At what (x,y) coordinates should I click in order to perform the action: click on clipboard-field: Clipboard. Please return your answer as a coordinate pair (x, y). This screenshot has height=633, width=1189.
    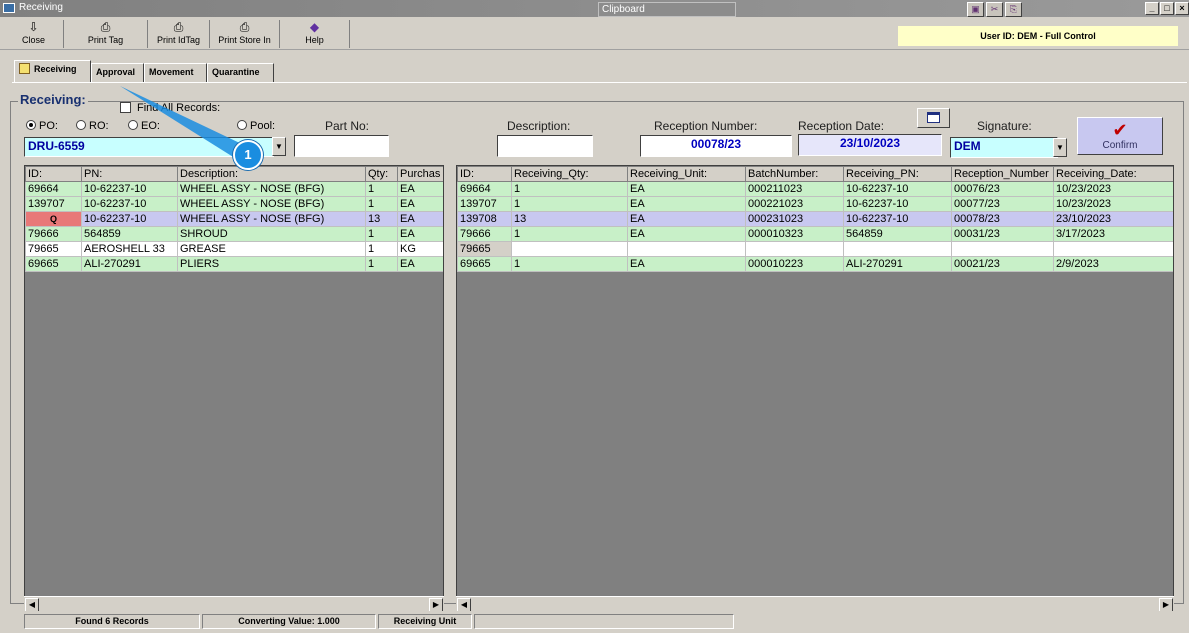
    Looking at the image, I should click on (667, 9).